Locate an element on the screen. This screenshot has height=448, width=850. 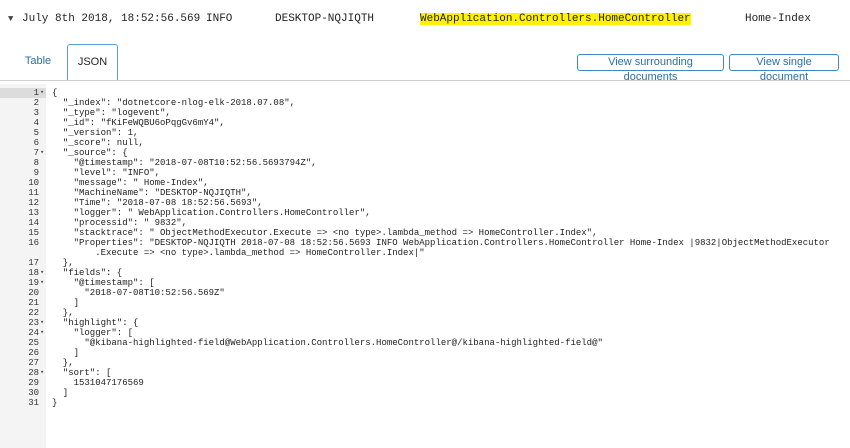
line-number: 4 is located at coordinates (36, 123).